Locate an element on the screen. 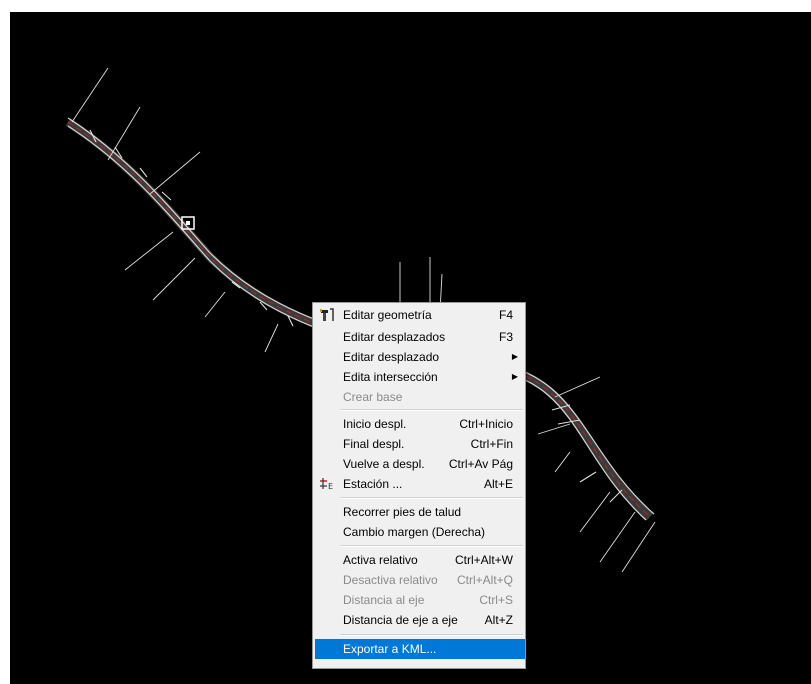  menu-item-label: Desactiva relativo is located at coordinates (390, 580).